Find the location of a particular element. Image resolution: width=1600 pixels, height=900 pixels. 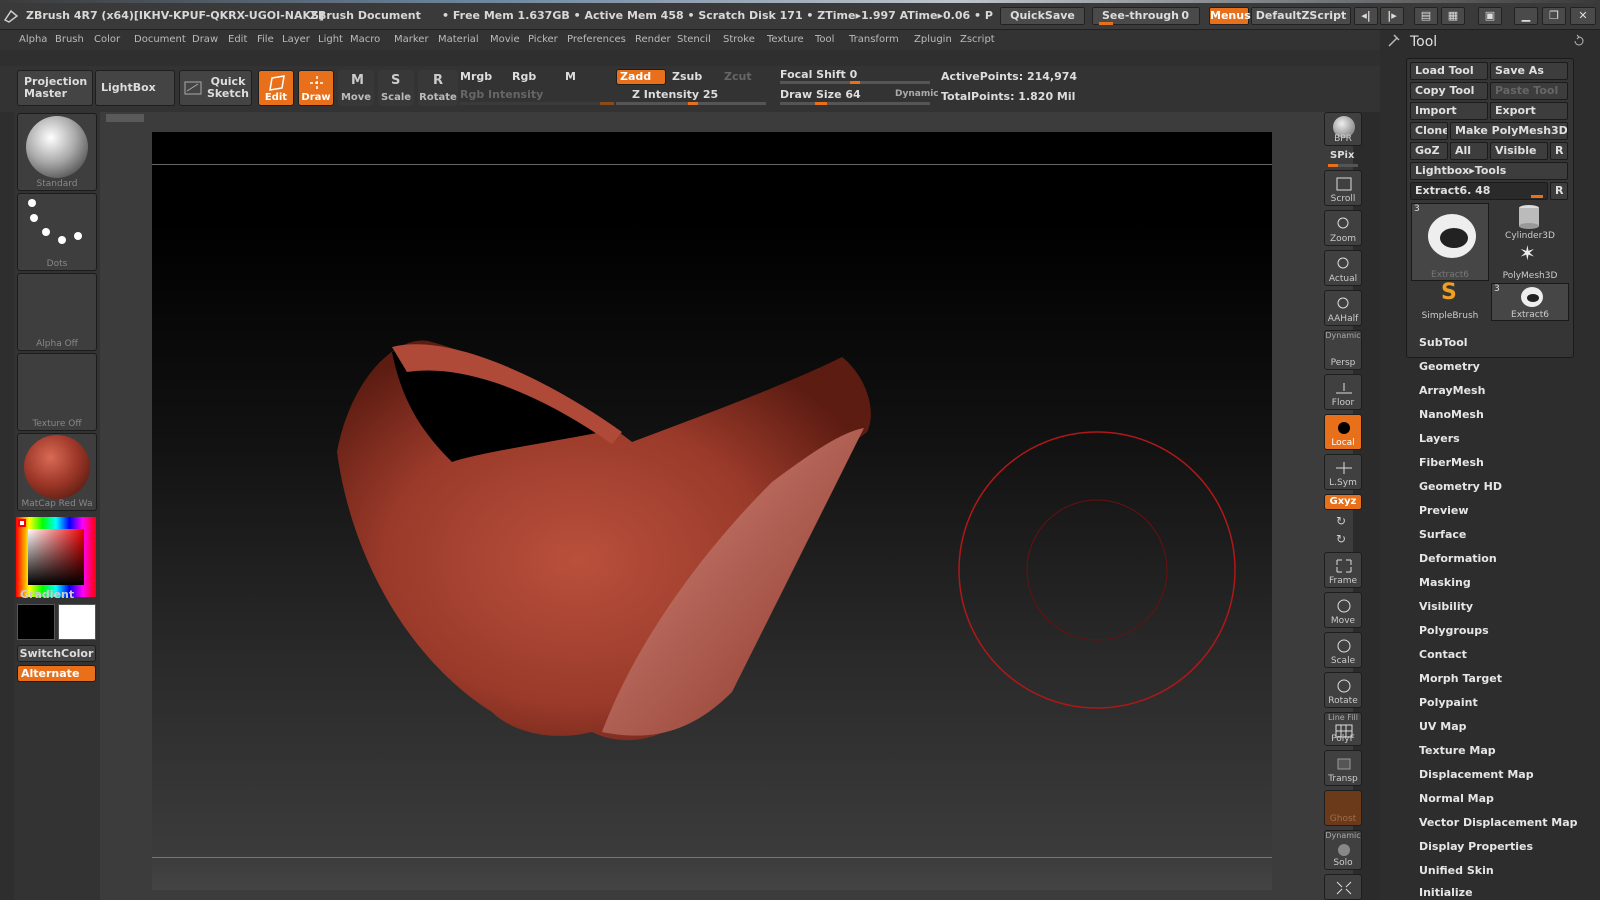

persp-button: Dynamic Persp is located at coordinates (1343, 350).